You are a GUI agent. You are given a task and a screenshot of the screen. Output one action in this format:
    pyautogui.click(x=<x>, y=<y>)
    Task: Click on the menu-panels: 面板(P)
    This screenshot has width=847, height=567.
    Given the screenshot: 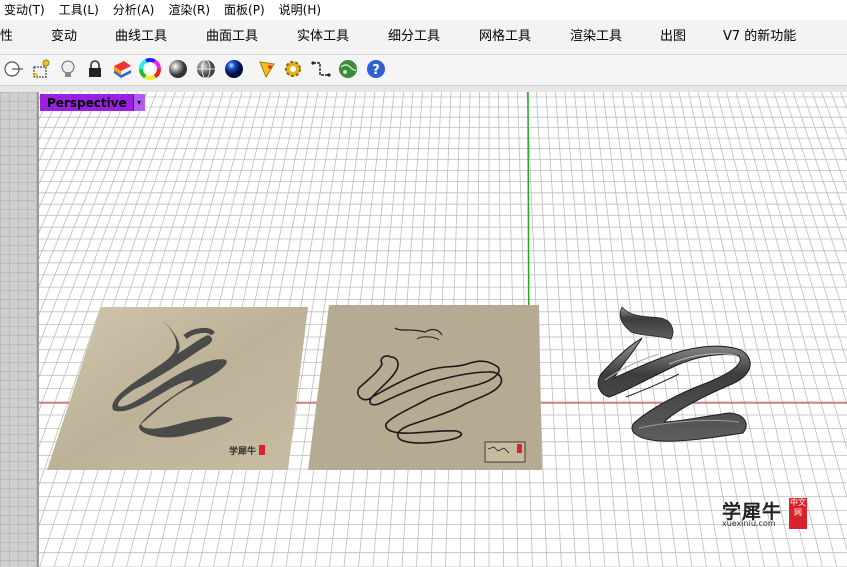 What is the action you would take?
    pyautogui.click(x=244, y=10)
    